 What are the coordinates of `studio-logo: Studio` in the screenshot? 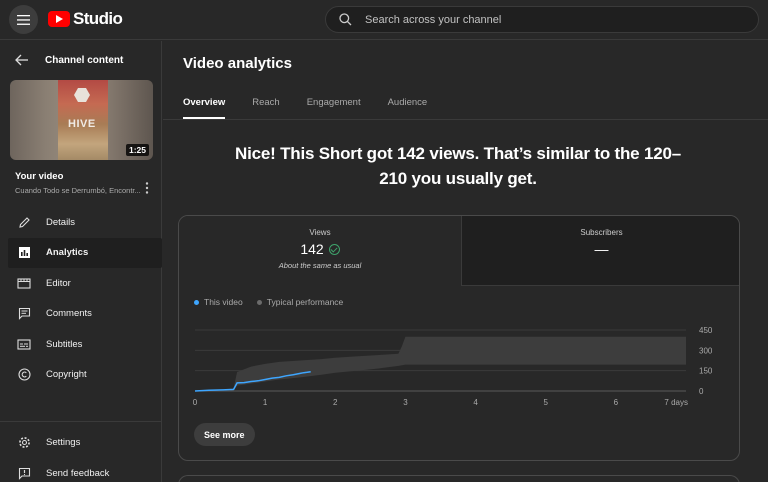 It's located at (85, 19).